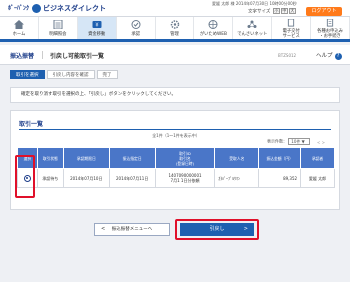  I want to click on back-to-menu-button: < 振込振替メニューへ, so click(132, 229).